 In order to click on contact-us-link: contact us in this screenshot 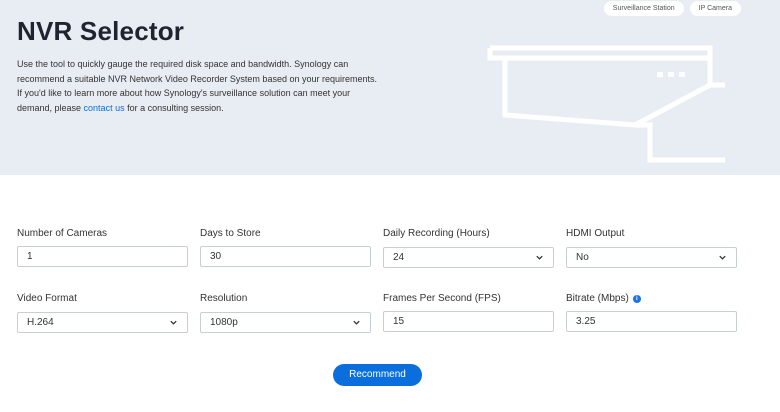, I will do `click(104, 108)`.